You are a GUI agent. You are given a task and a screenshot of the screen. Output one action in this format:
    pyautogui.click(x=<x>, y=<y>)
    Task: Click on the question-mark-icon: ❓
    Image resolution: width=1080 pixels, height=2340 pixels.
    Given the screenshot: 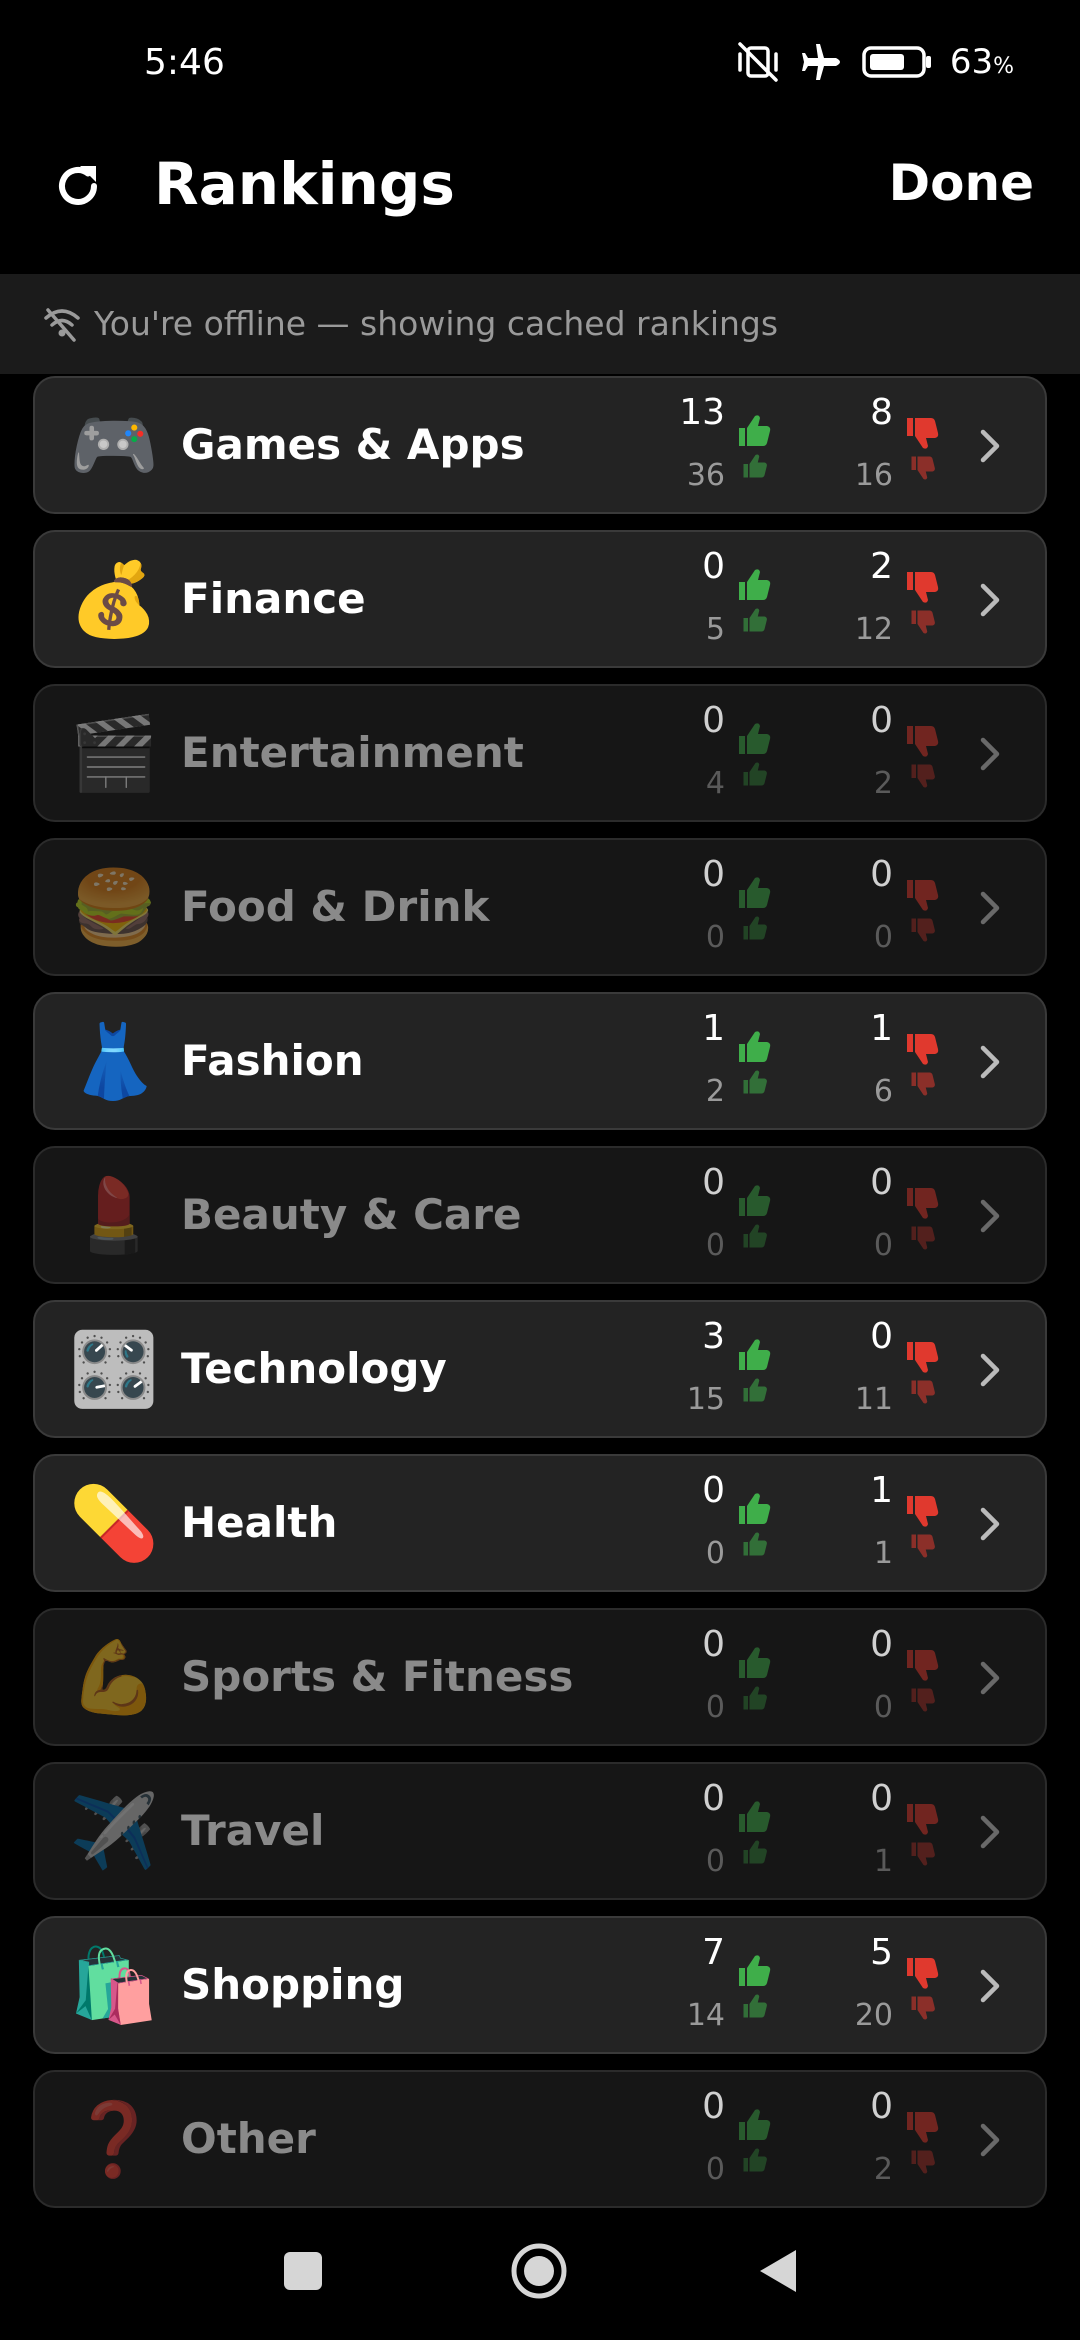 What is the action you would take?
    pyautogui.click(x=114, y=2139)
    